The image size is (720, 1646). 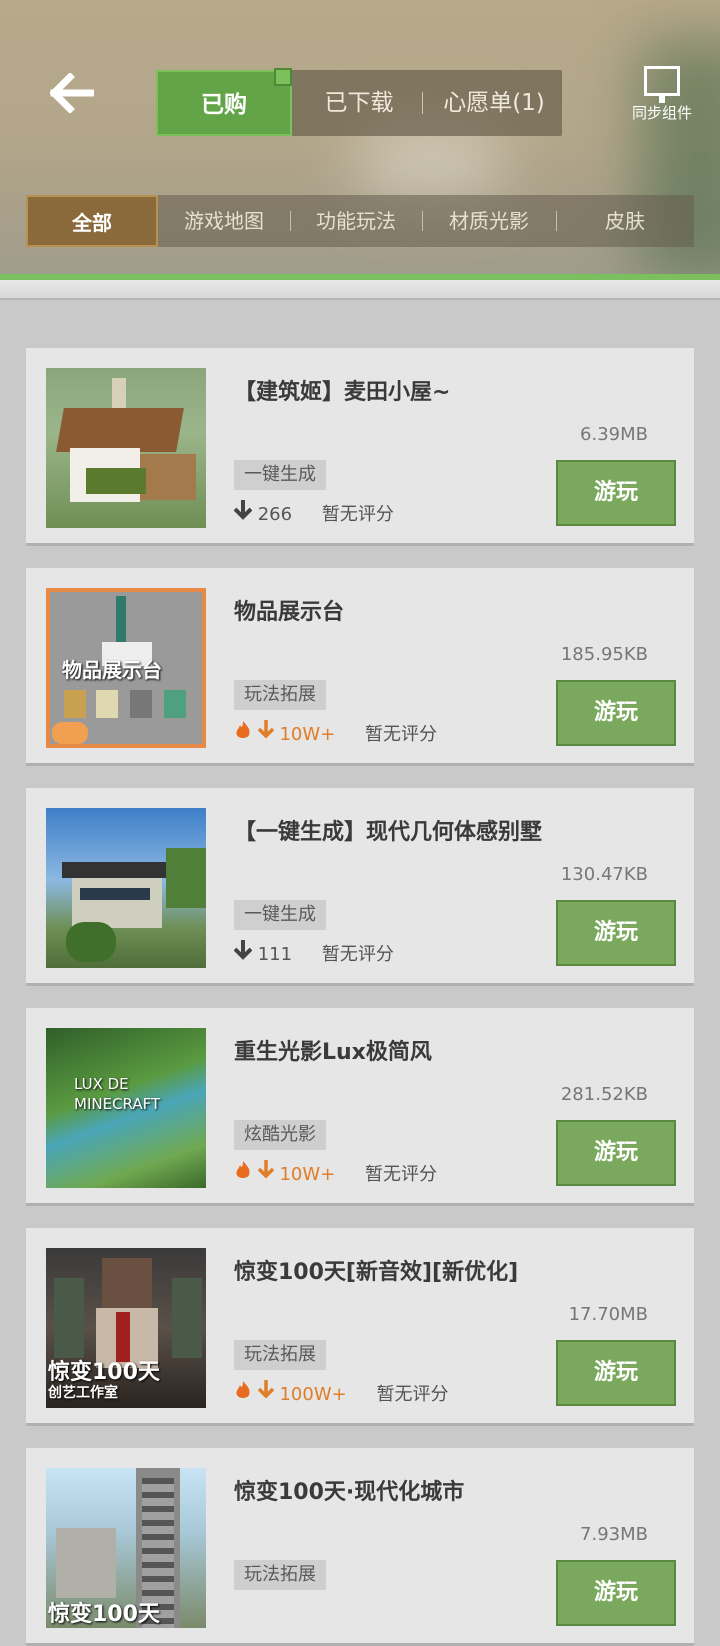 What do you see at coordinates (280, 1135) in the screenshot?
I see `item-tag: 炫酷光影` at bounding box center [280, 1135].